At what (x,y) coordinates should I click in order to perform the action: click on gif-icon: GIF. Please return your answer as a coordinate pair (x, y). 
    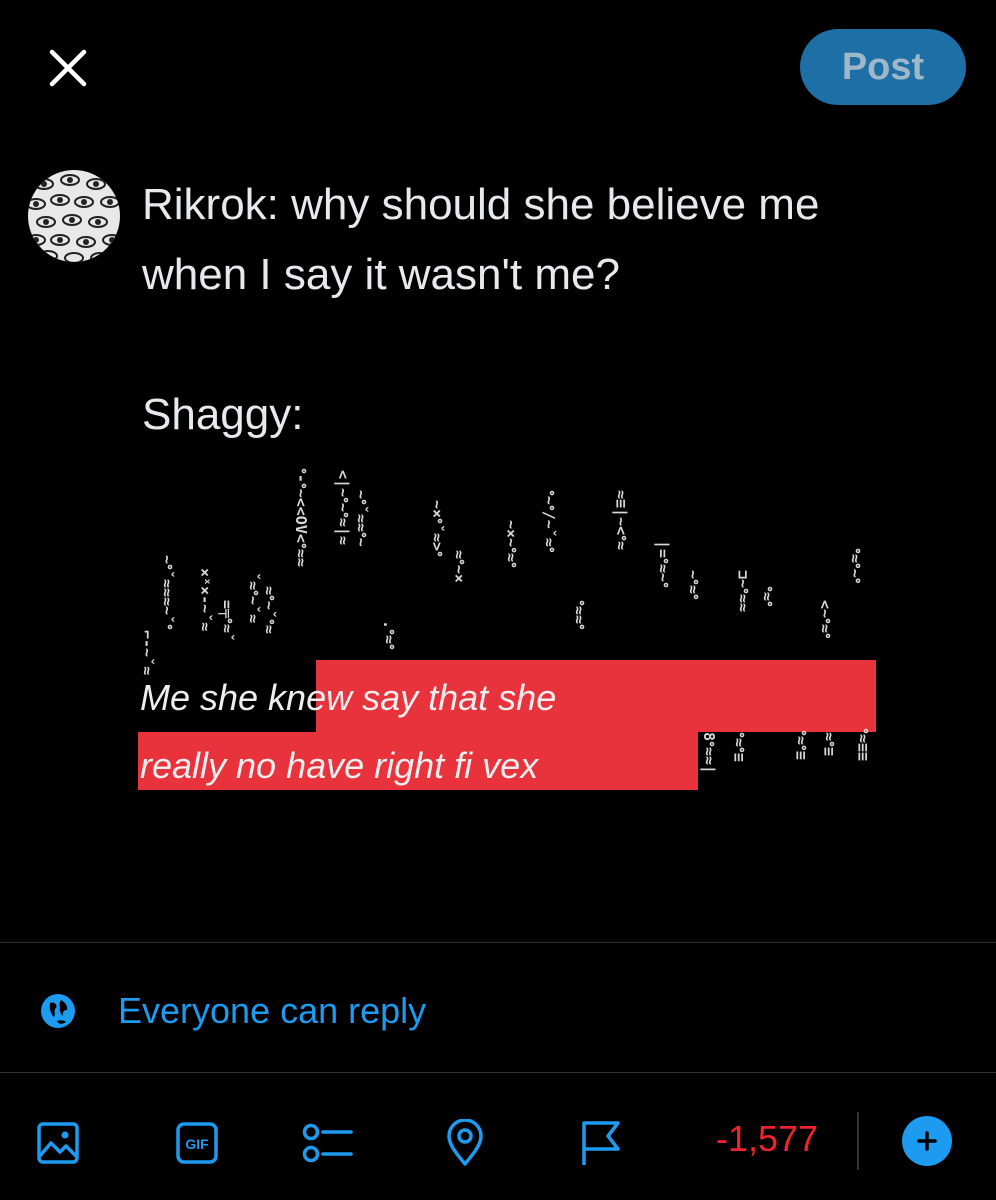
    Looking at the image, I should click on (197, 1143).